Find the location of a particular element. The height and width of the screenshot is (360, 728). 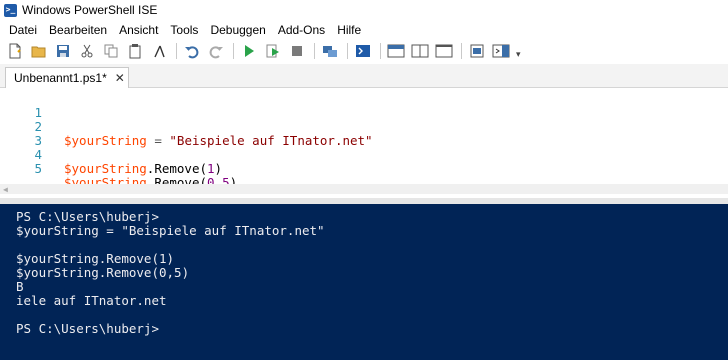

cut-icon is located at coordinates (87, 51).